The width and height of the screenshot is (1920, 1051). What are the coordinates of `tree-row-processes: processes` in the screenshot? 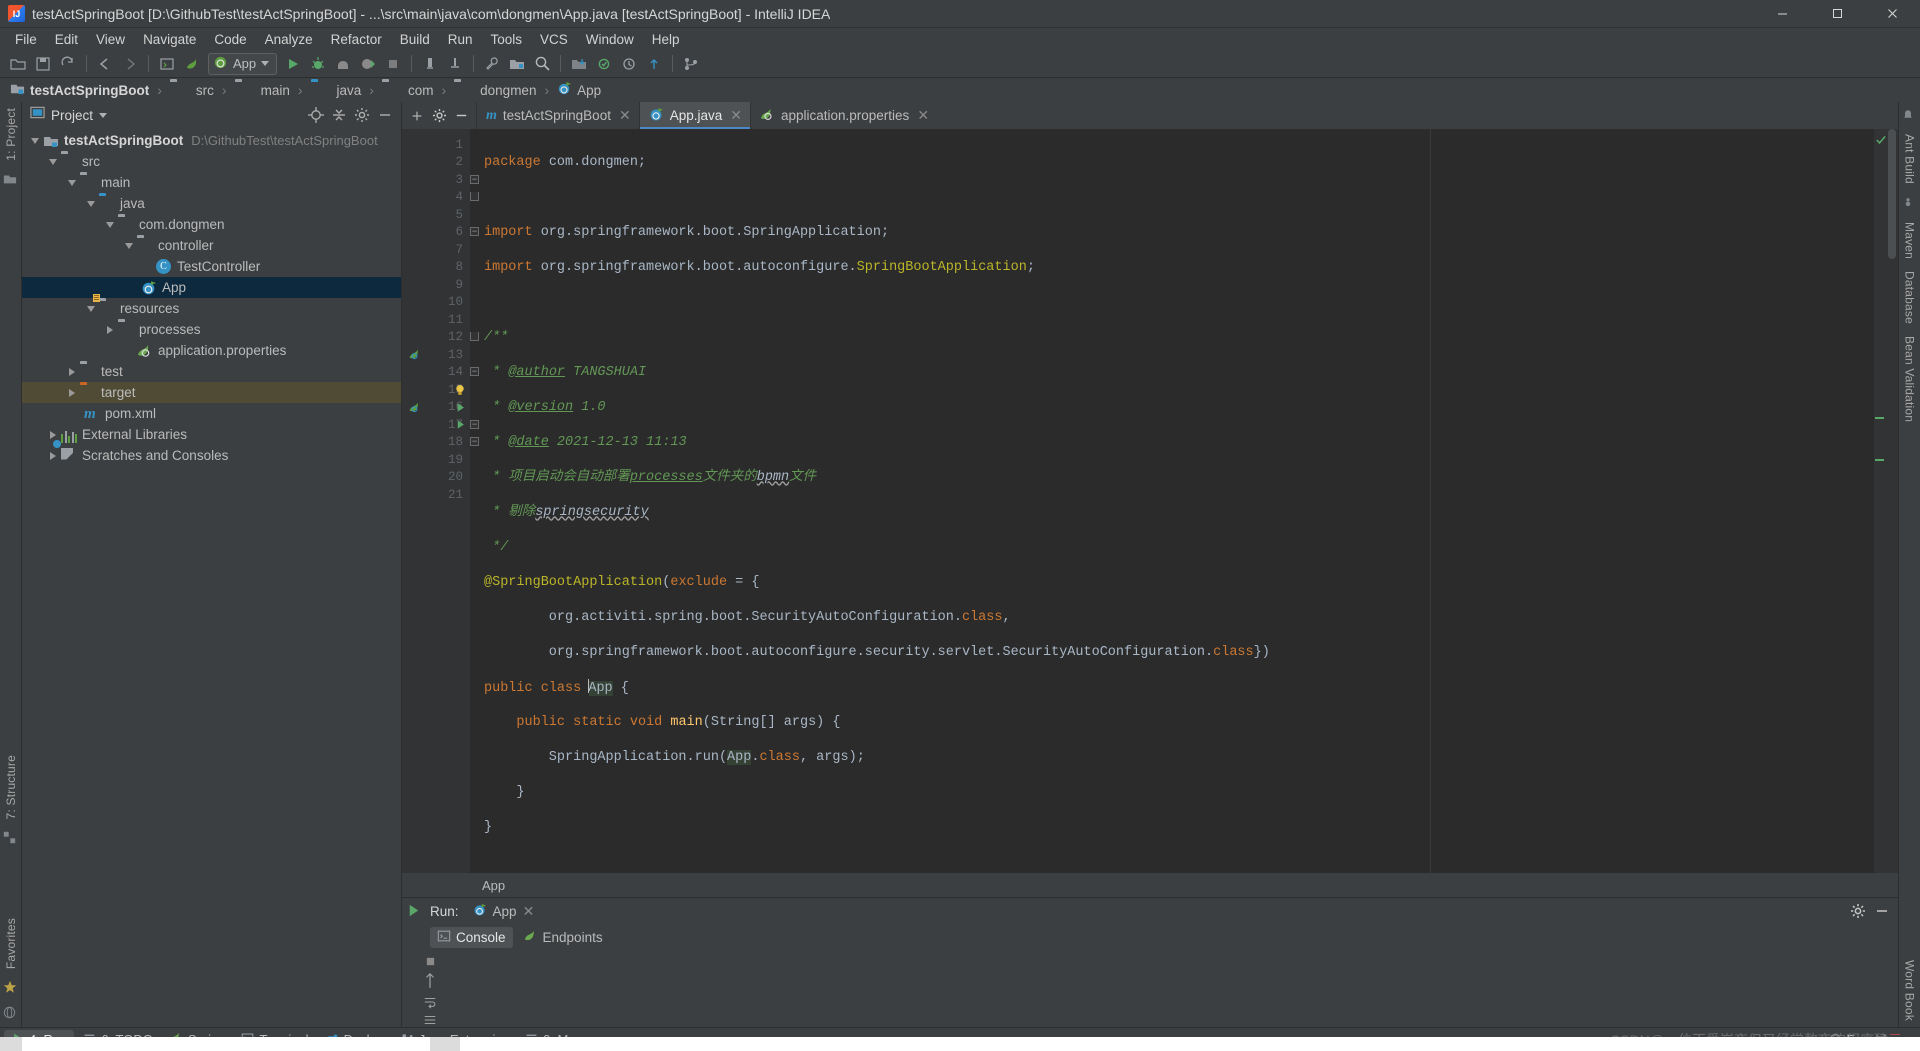 It's located at (211, 329).